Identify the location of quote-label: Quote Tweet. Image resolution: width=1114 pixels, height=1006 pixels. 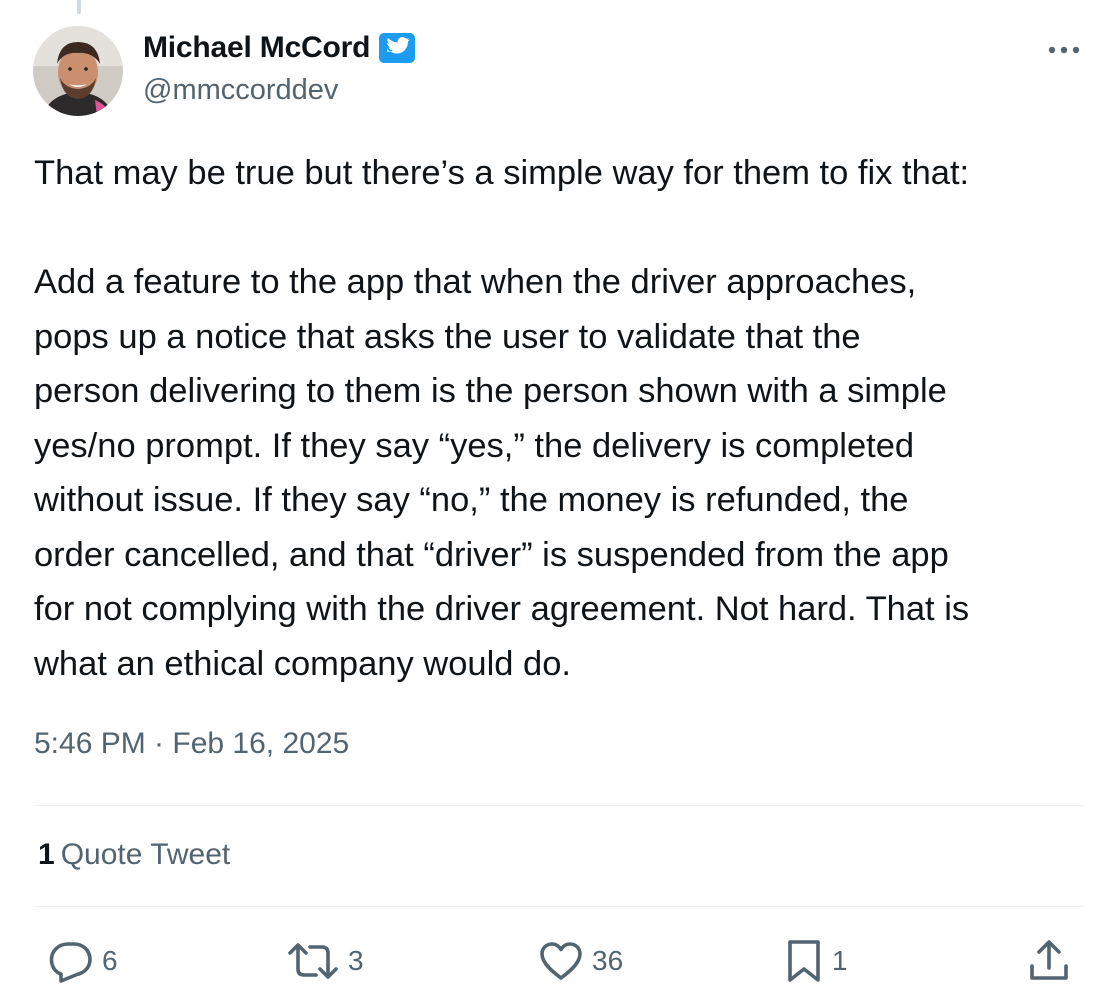
(145, 854).